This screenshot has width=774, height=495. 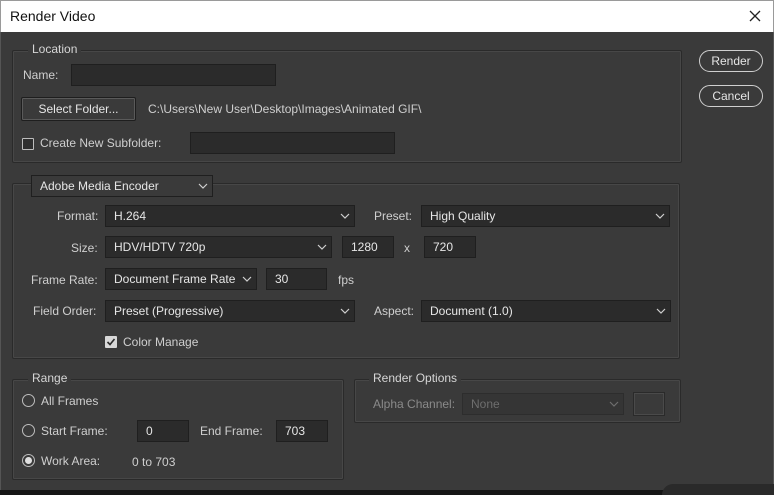 I want to click on size-value: HDV/HDTV 720p, so click(x=160, y=247).